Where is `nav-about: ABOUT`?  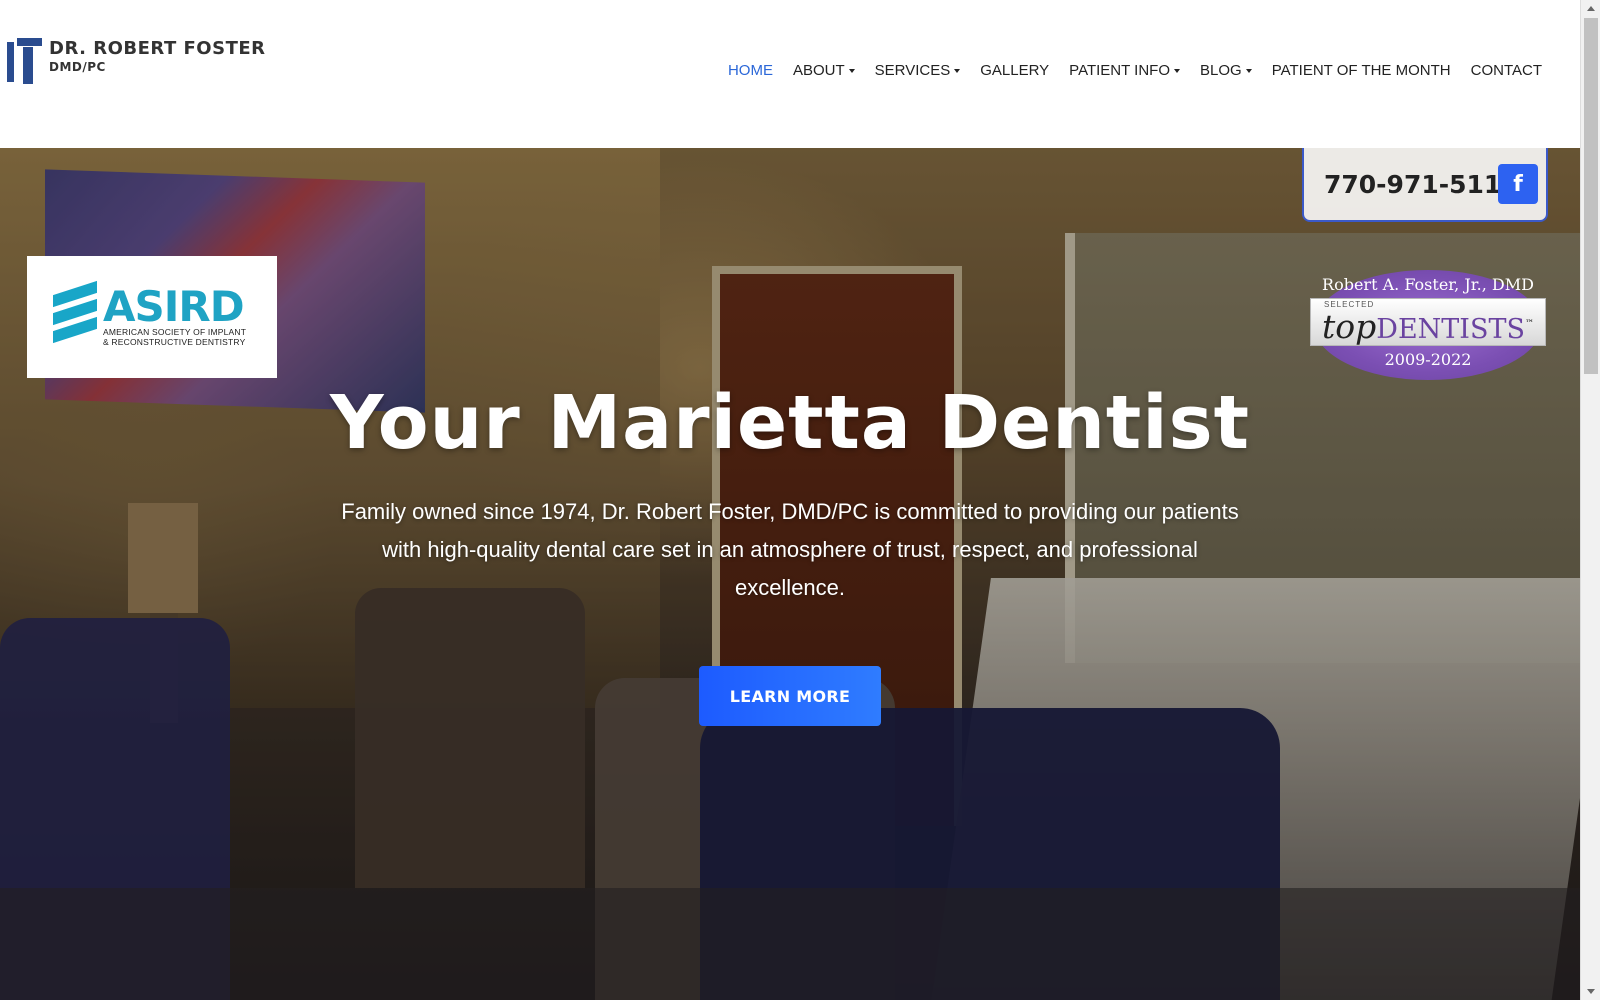 nav-about: ABOUT is located at coordinates (824, 70).